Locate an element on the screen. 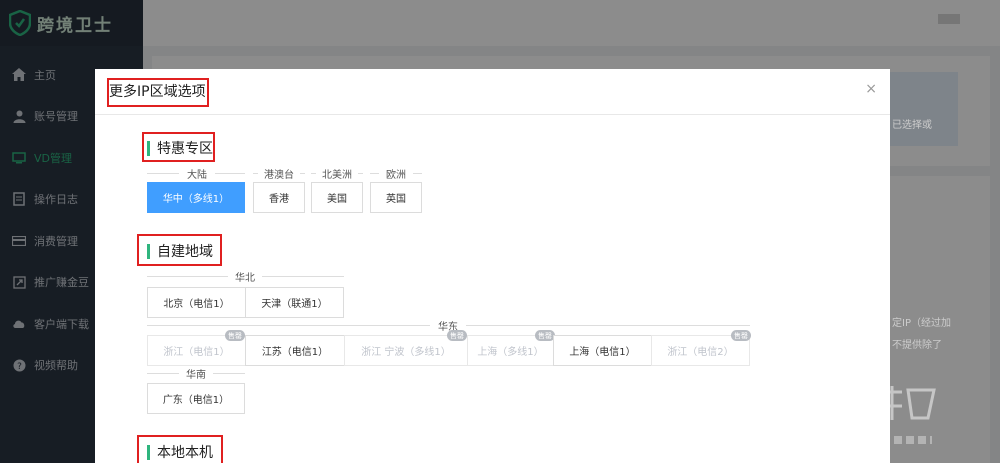 The image size is (1000, 463). region-option: 江苏（电信1） is located at coordinates (295, 350).